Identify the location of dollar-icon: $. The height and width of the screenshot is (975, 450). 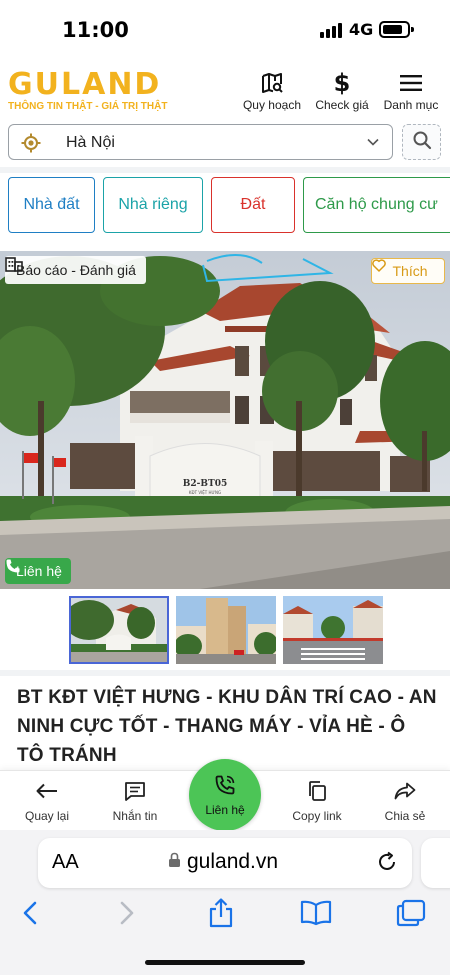
(342, 83).